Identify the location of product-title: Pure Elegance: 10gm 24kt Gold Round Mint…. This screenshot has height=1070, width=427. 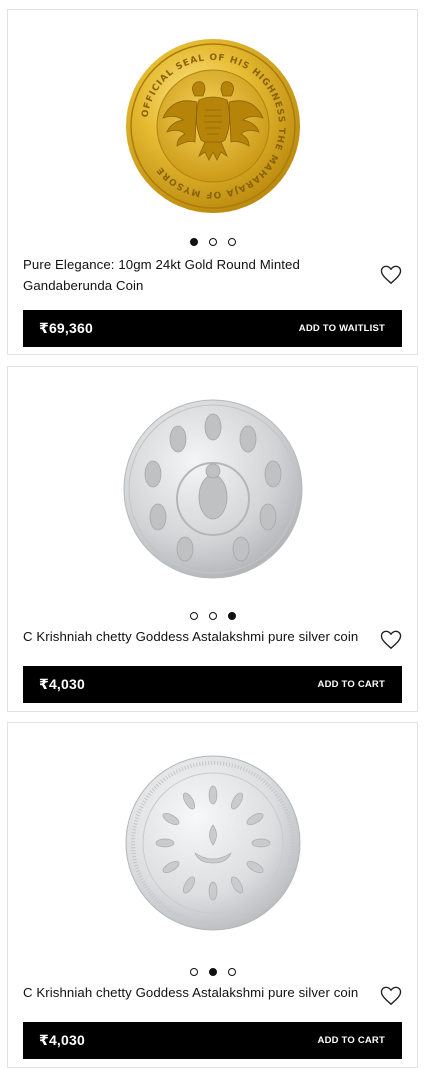
(195, 275).